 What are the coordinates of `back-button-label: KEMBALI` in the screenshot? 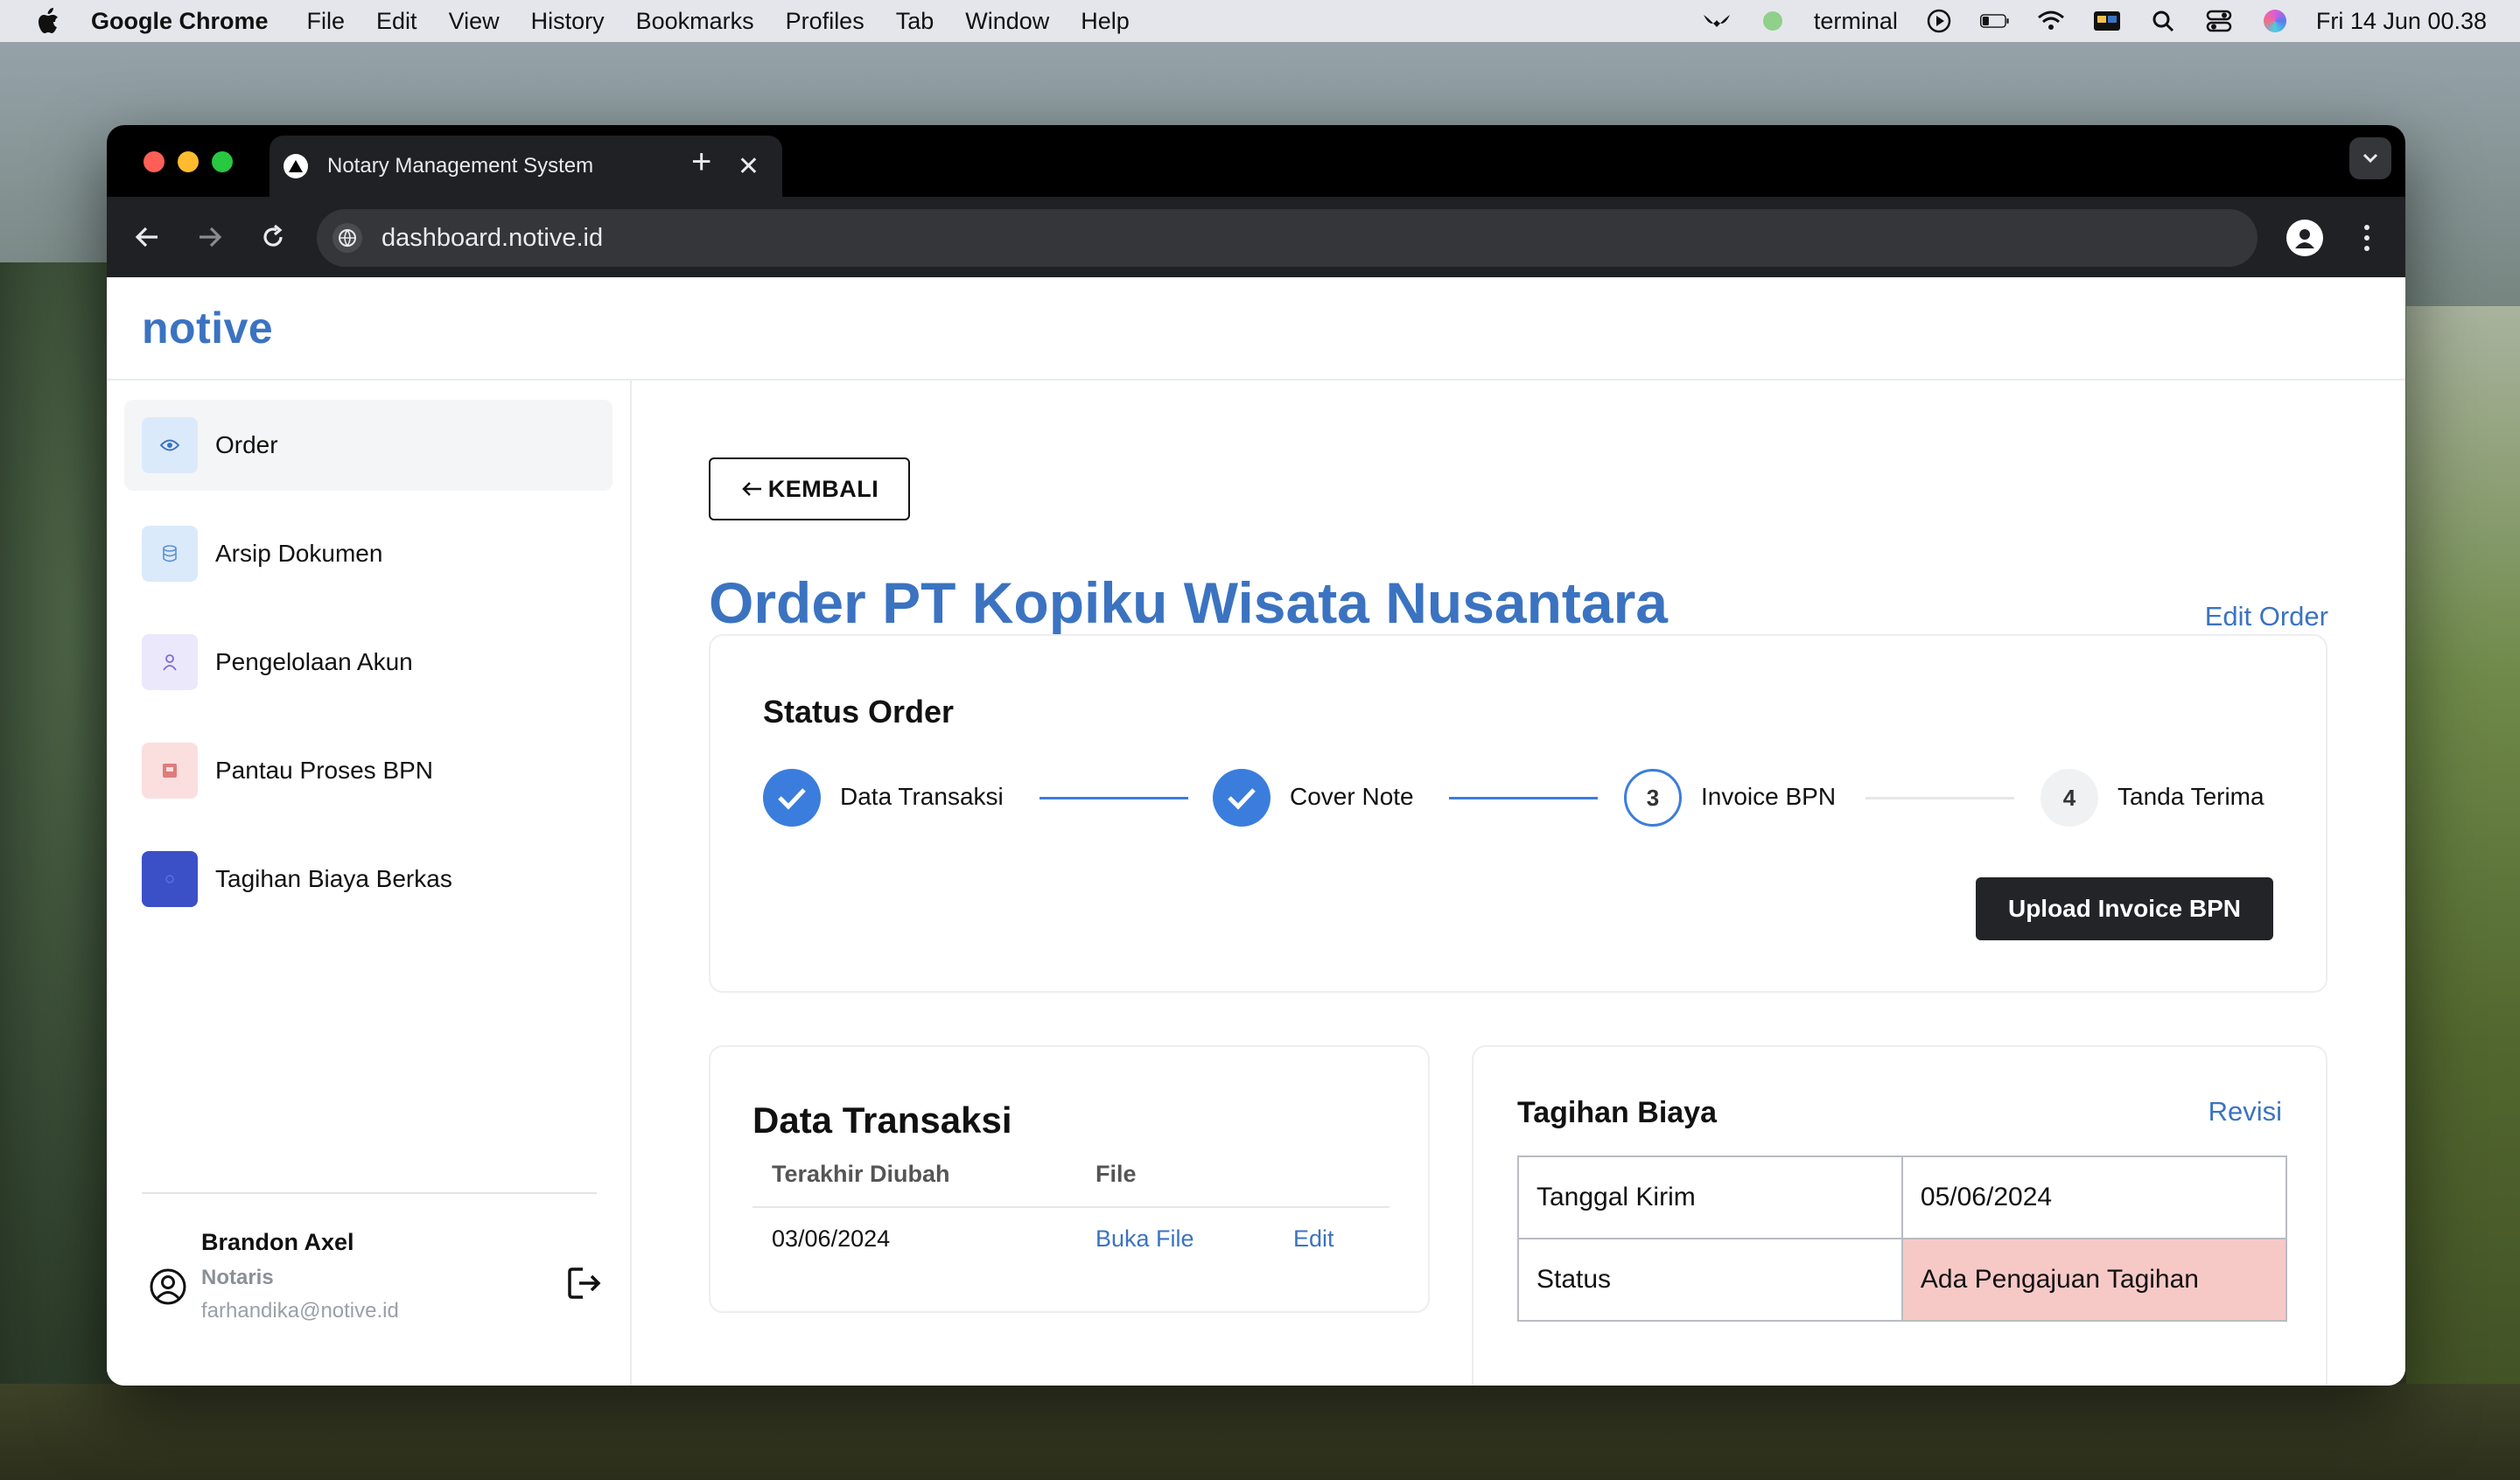 It's located at (823, 489).